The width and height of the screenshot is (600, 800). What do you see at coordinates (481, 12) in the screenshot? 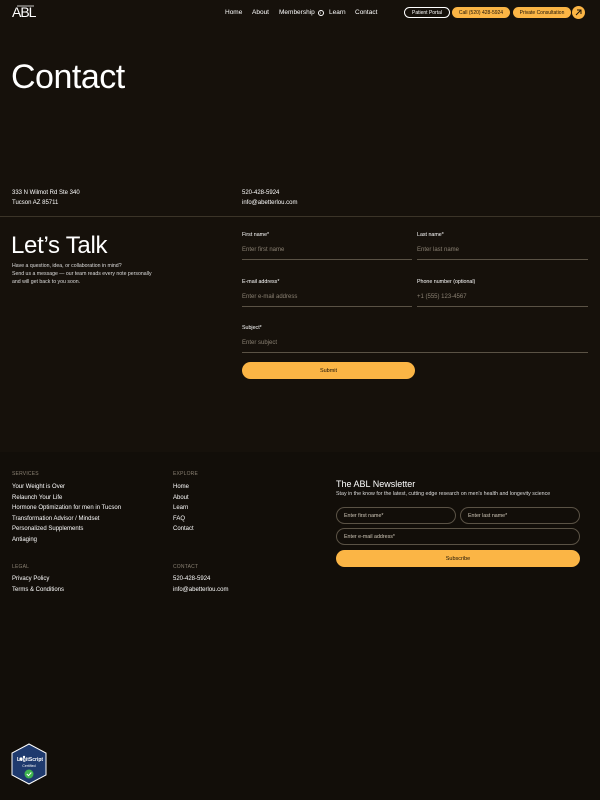
I see `call-button: Call (520) 428-5924` at bounding box center [481, 12].